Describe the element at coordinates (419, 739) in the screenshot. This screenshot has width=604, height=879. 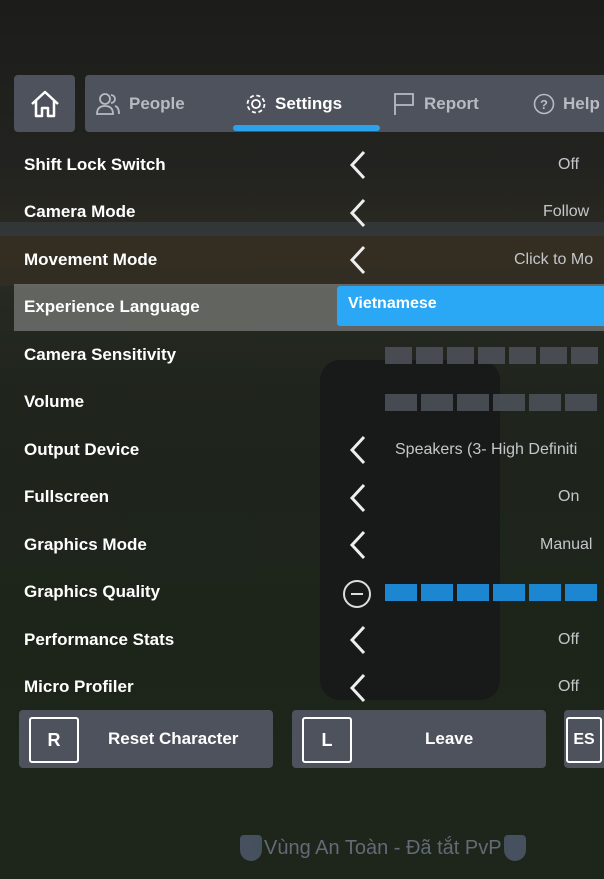
I see `leave-button: L Leave` at that location.